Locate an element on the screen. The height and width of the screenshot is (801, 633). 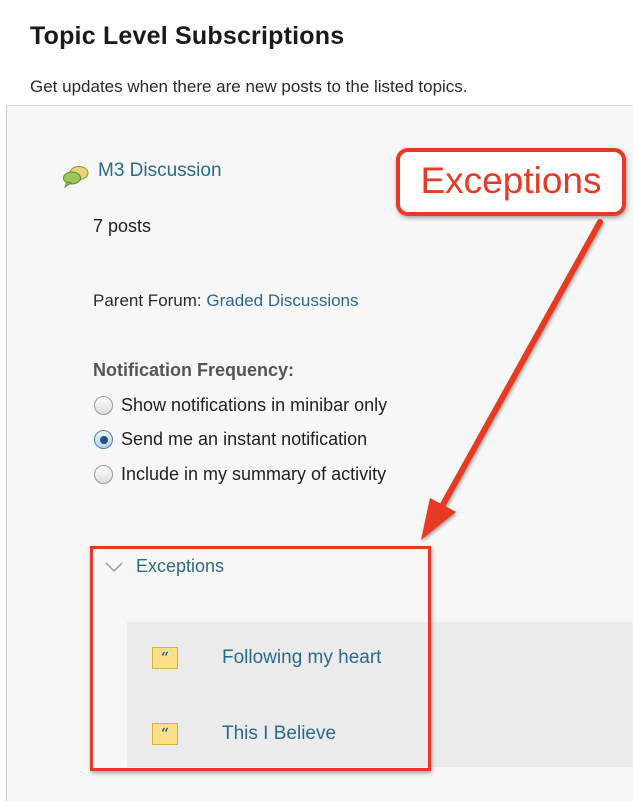
radio-label: Show notifications in minibar only is located at coordinates (254, 405).